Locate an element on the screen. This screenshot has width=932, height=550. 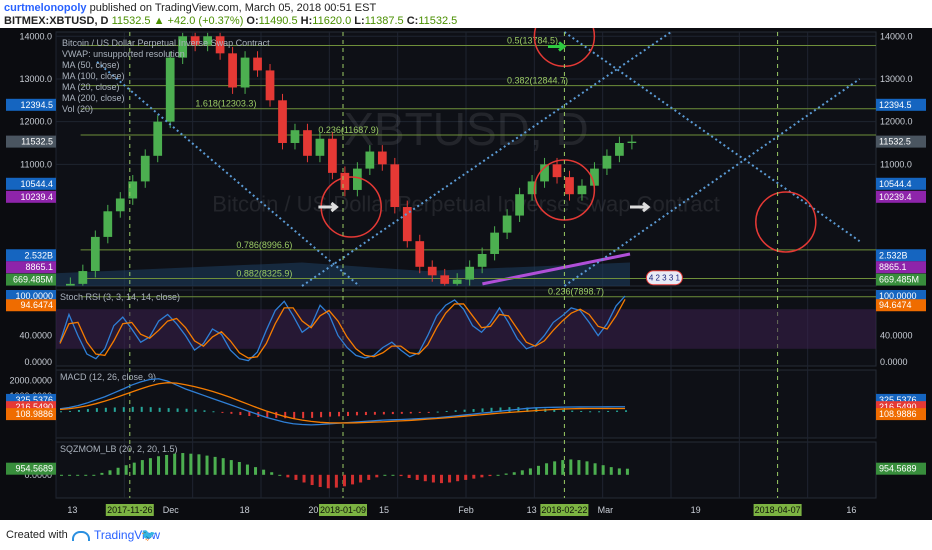
stoch-tick-left: 0.0000 is located at coordinates (38, 362).